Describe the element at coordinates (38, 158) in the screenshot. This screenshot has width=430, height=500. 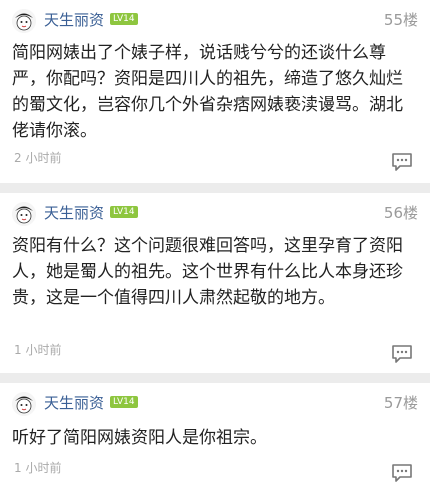
I see `post-time: 2 小时前` at that location.